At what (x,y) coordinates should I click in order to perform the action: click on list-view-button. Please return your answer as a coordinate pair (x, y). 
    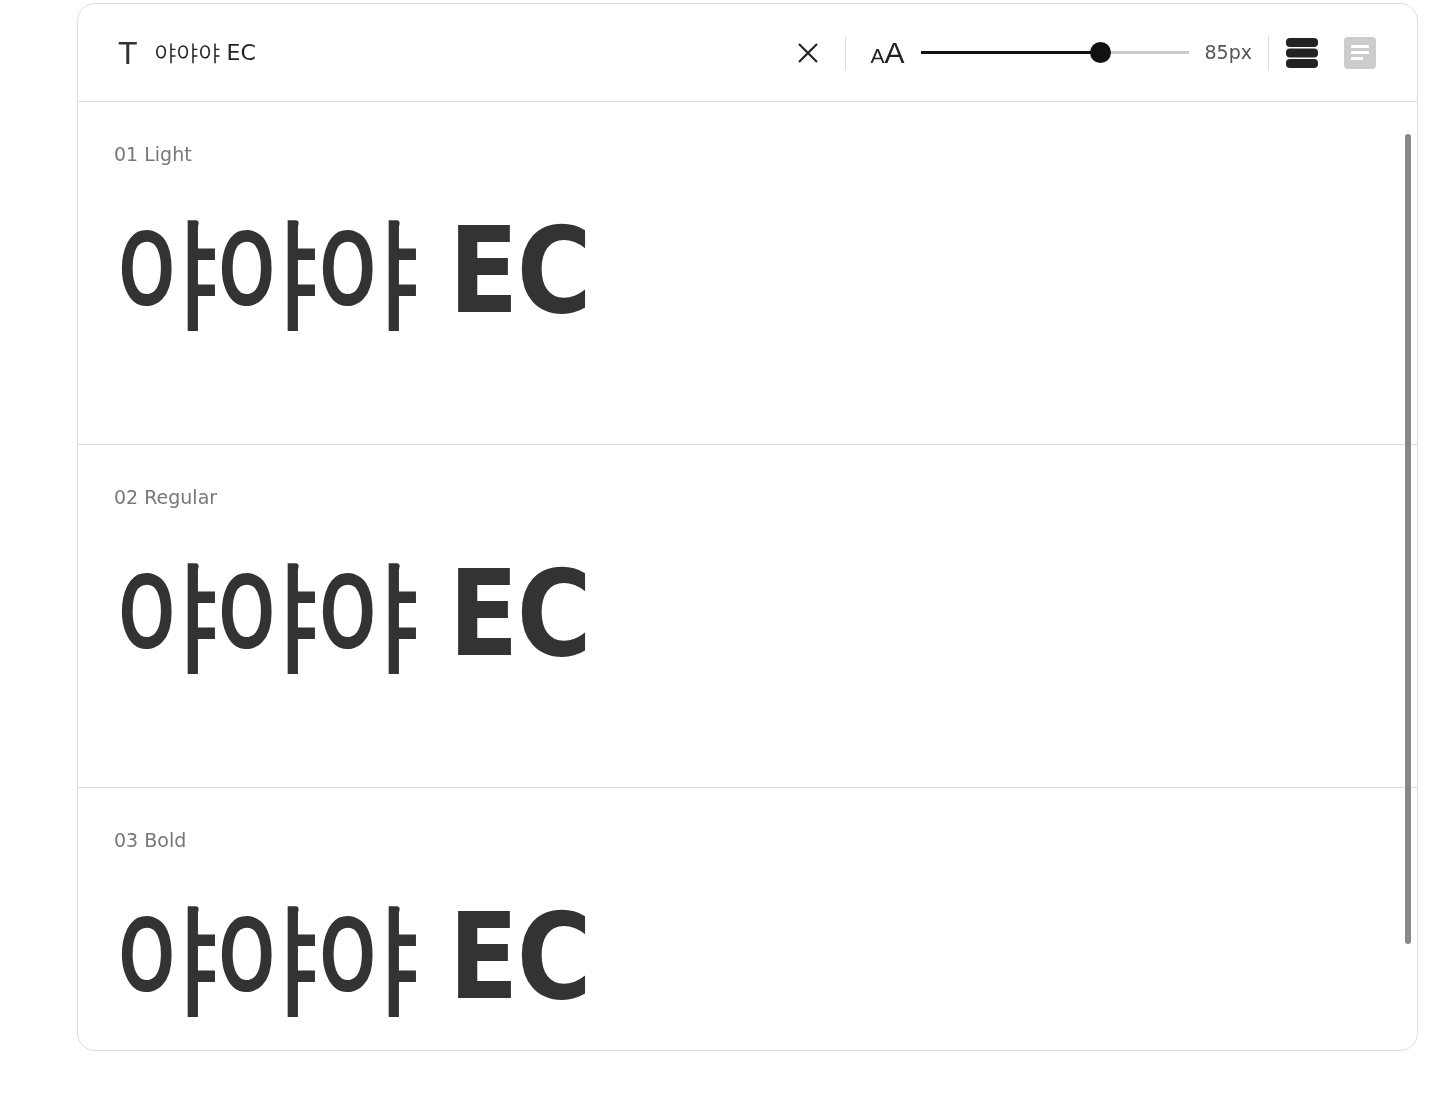
    Looking at the image, I should click on (1302, 52).